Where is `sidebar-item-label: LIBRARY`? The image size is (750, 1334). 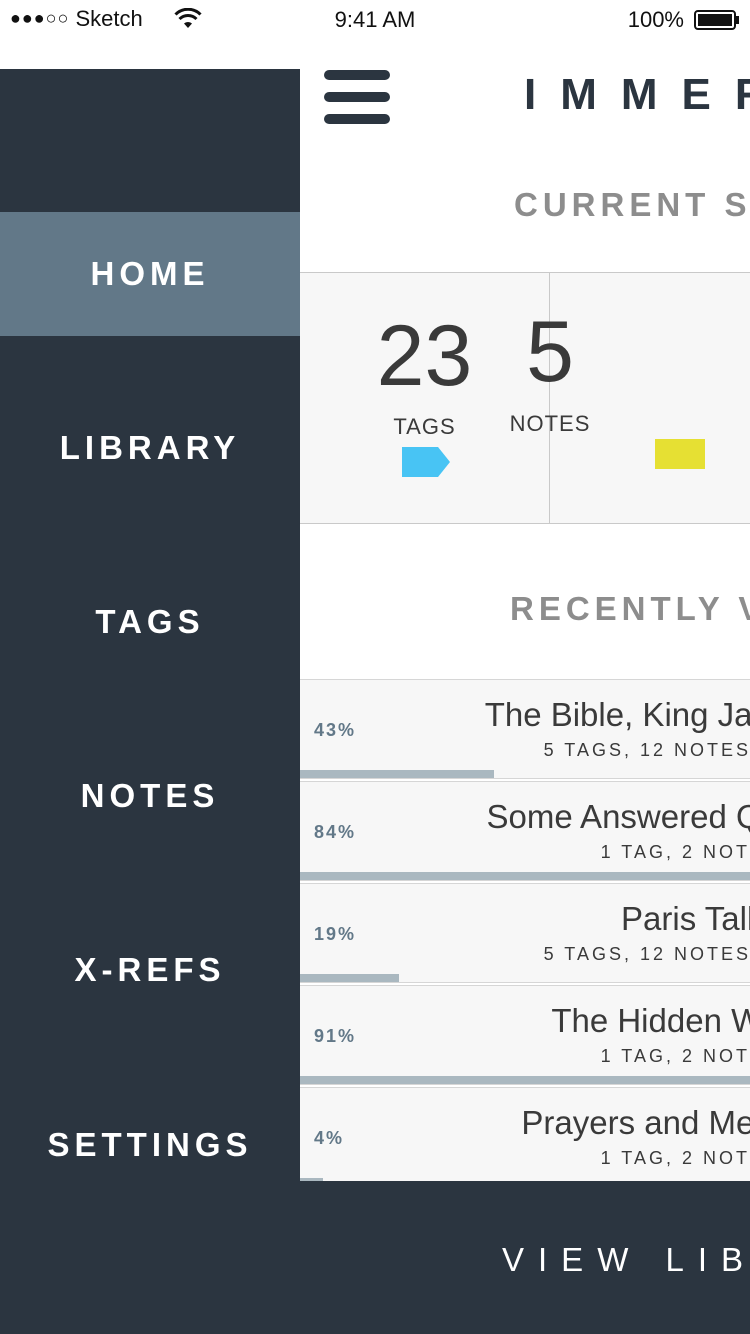
sidebar-item-label: LIBRARY is located at coordinates (150, 447).